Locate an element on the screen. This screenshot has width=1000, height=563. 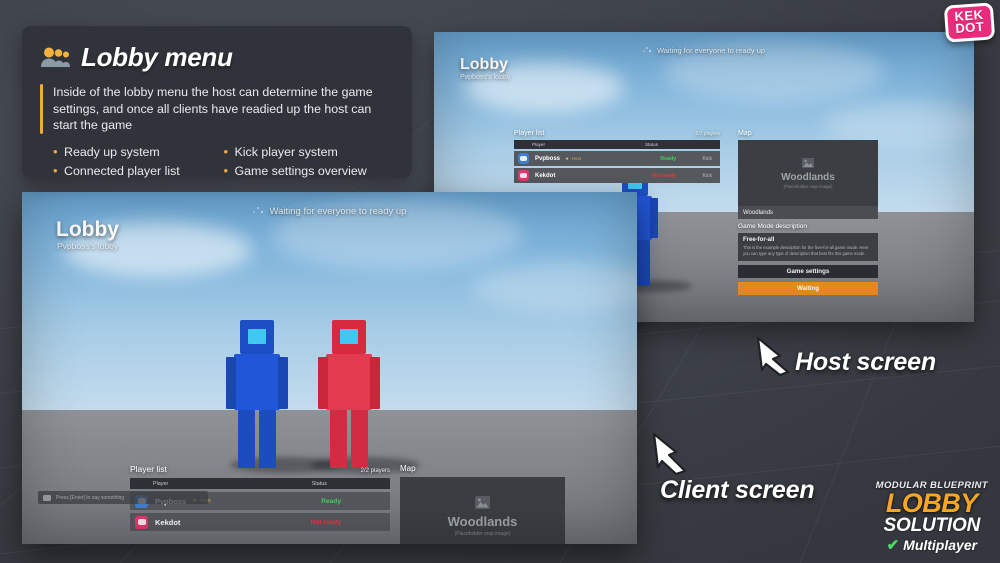
brand-solution: SOLUTION is located at coordinates (931, 526).